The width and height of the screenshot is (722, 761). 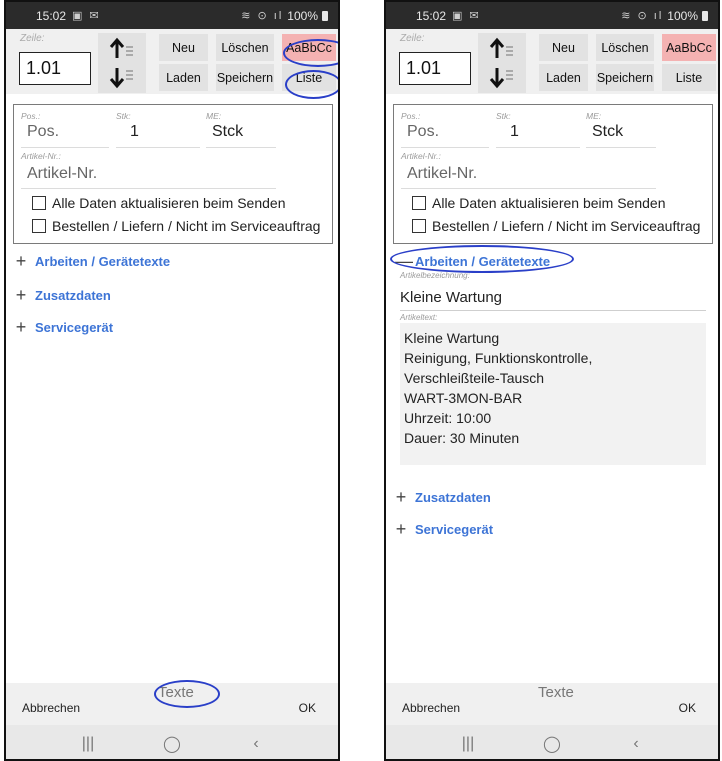 I want to click on artikelbezeichnung-input: Kleine Wartung, so click(x=451, y=297).